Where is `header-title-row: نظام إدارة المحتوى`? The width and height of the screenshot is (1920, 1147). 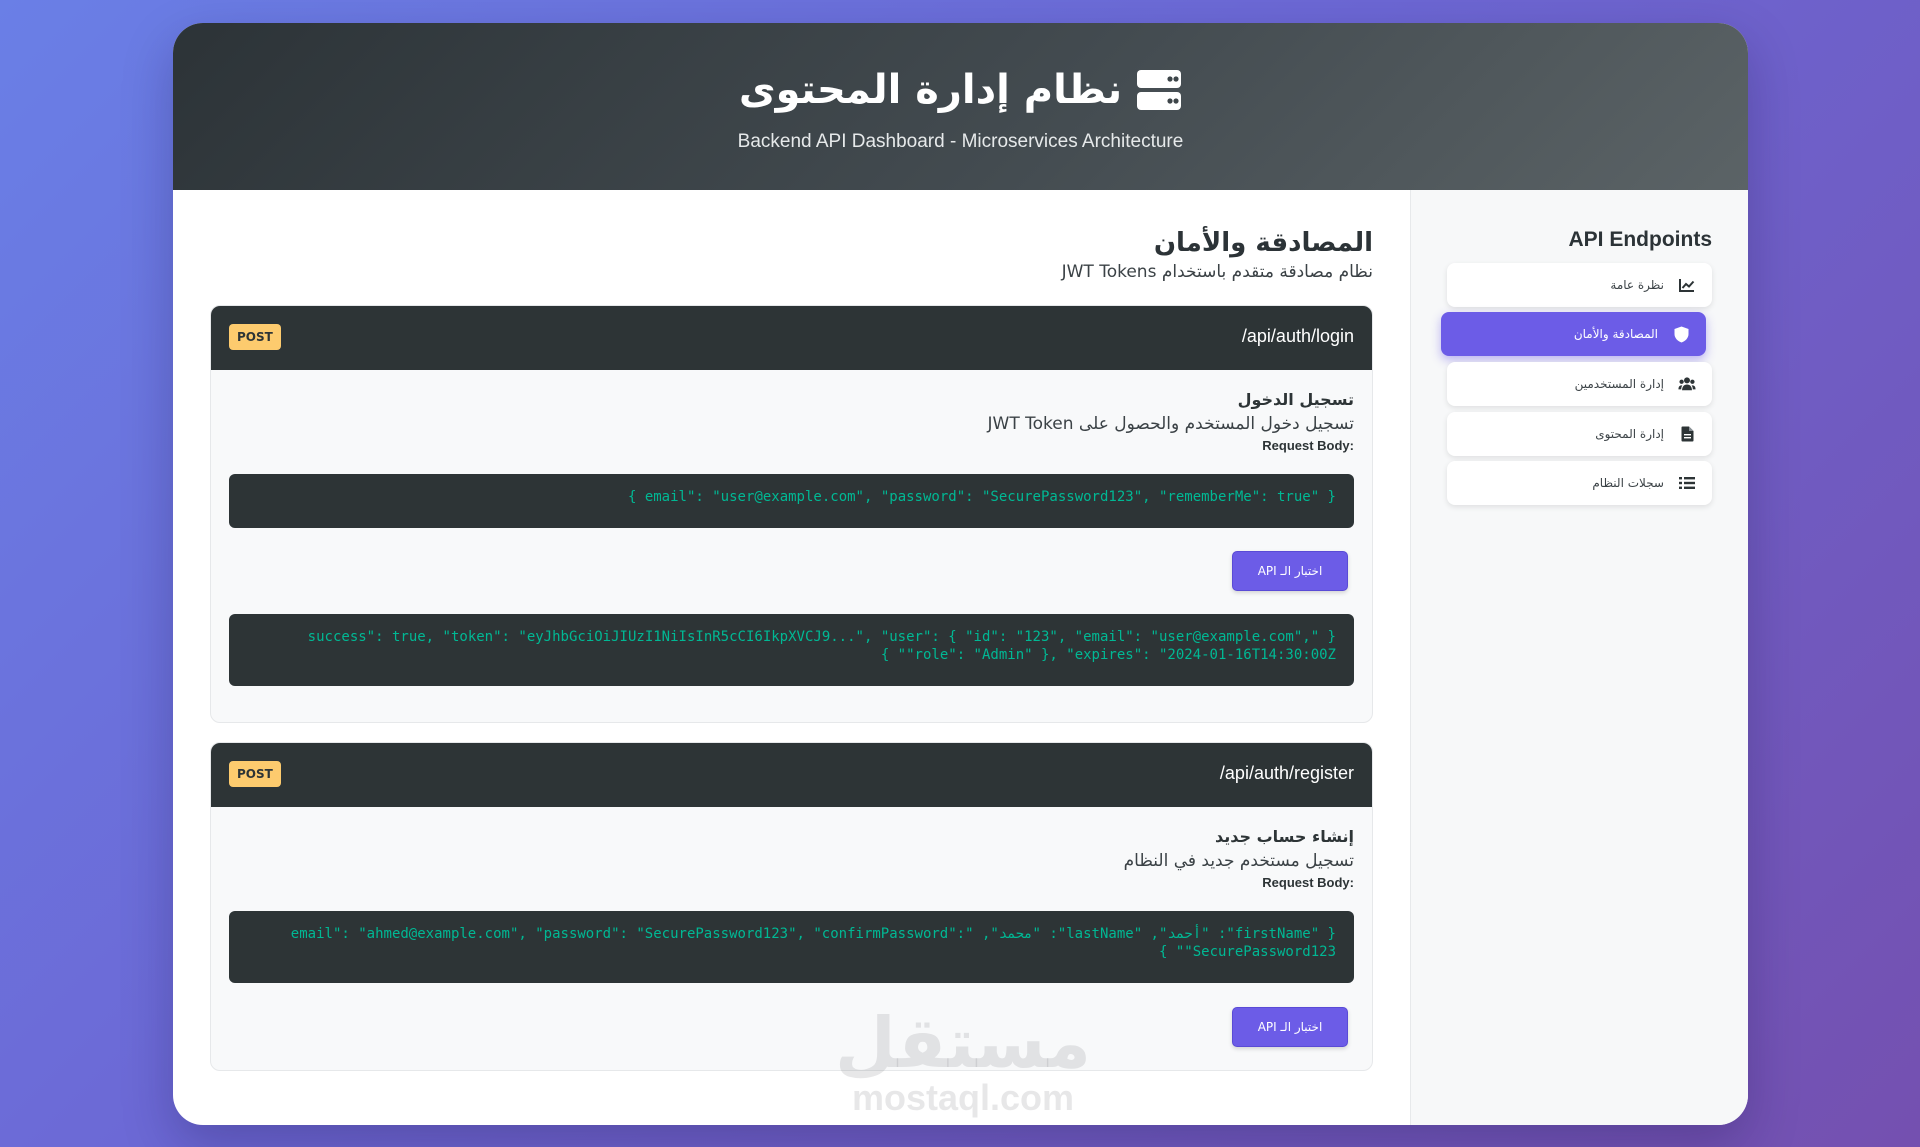 header-title-row: نظام إدارة المحتوى is located at coordinates (960, 90).